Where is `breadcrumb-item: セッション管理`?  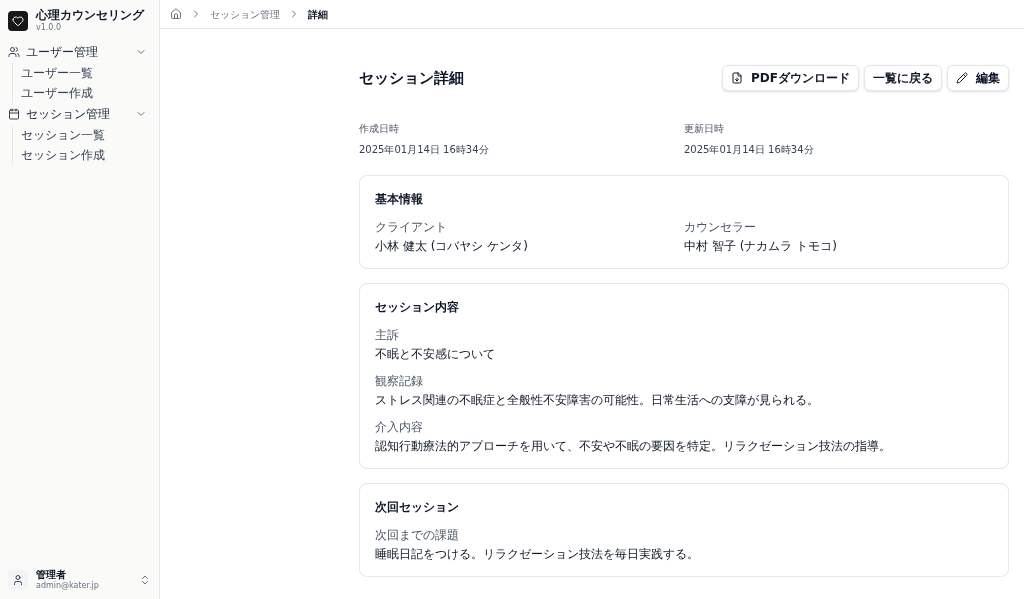
breadcrumb-item: セッション管理 is located at coordinates (245, 14).